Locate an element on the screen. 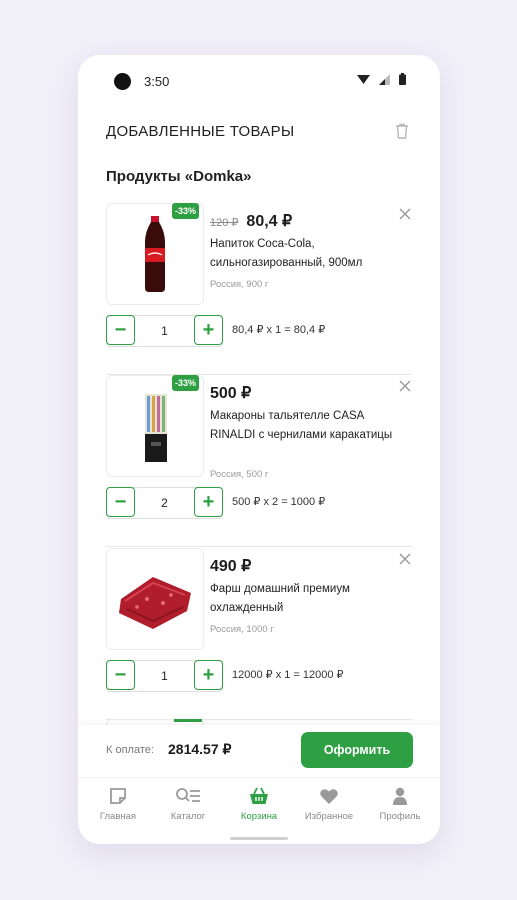 This screenshot has height=900, width=517. heart-icon is located at coordinates (329, 796).